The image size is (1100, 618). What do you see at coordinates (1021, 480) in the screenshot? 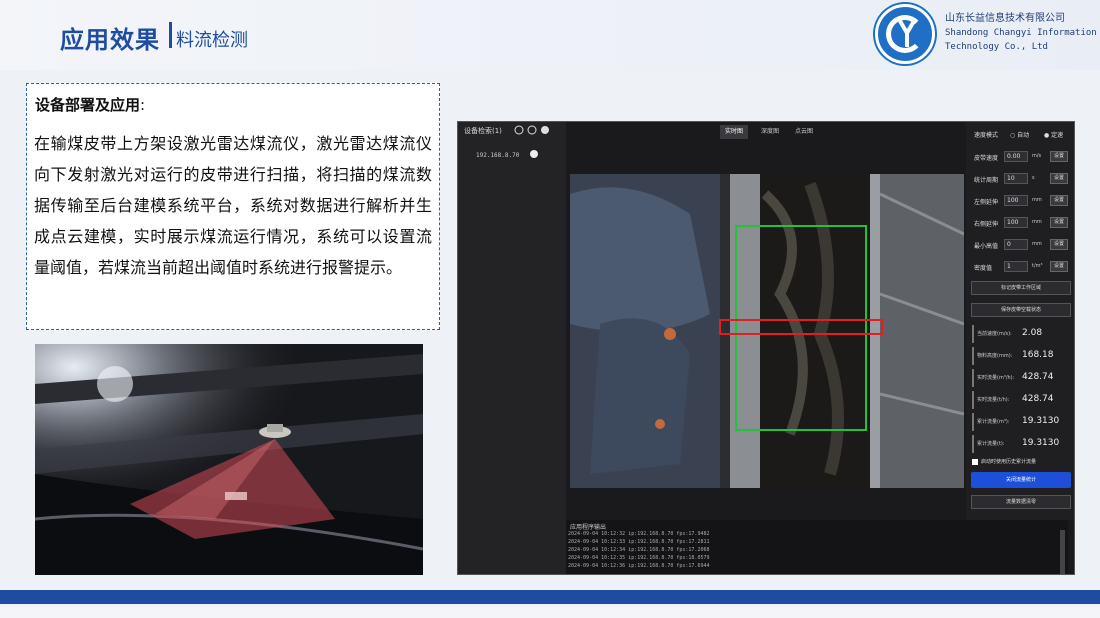
I see `stop-flow-stat-button: 关闭流量统计` at bounding box center [1021, 480].